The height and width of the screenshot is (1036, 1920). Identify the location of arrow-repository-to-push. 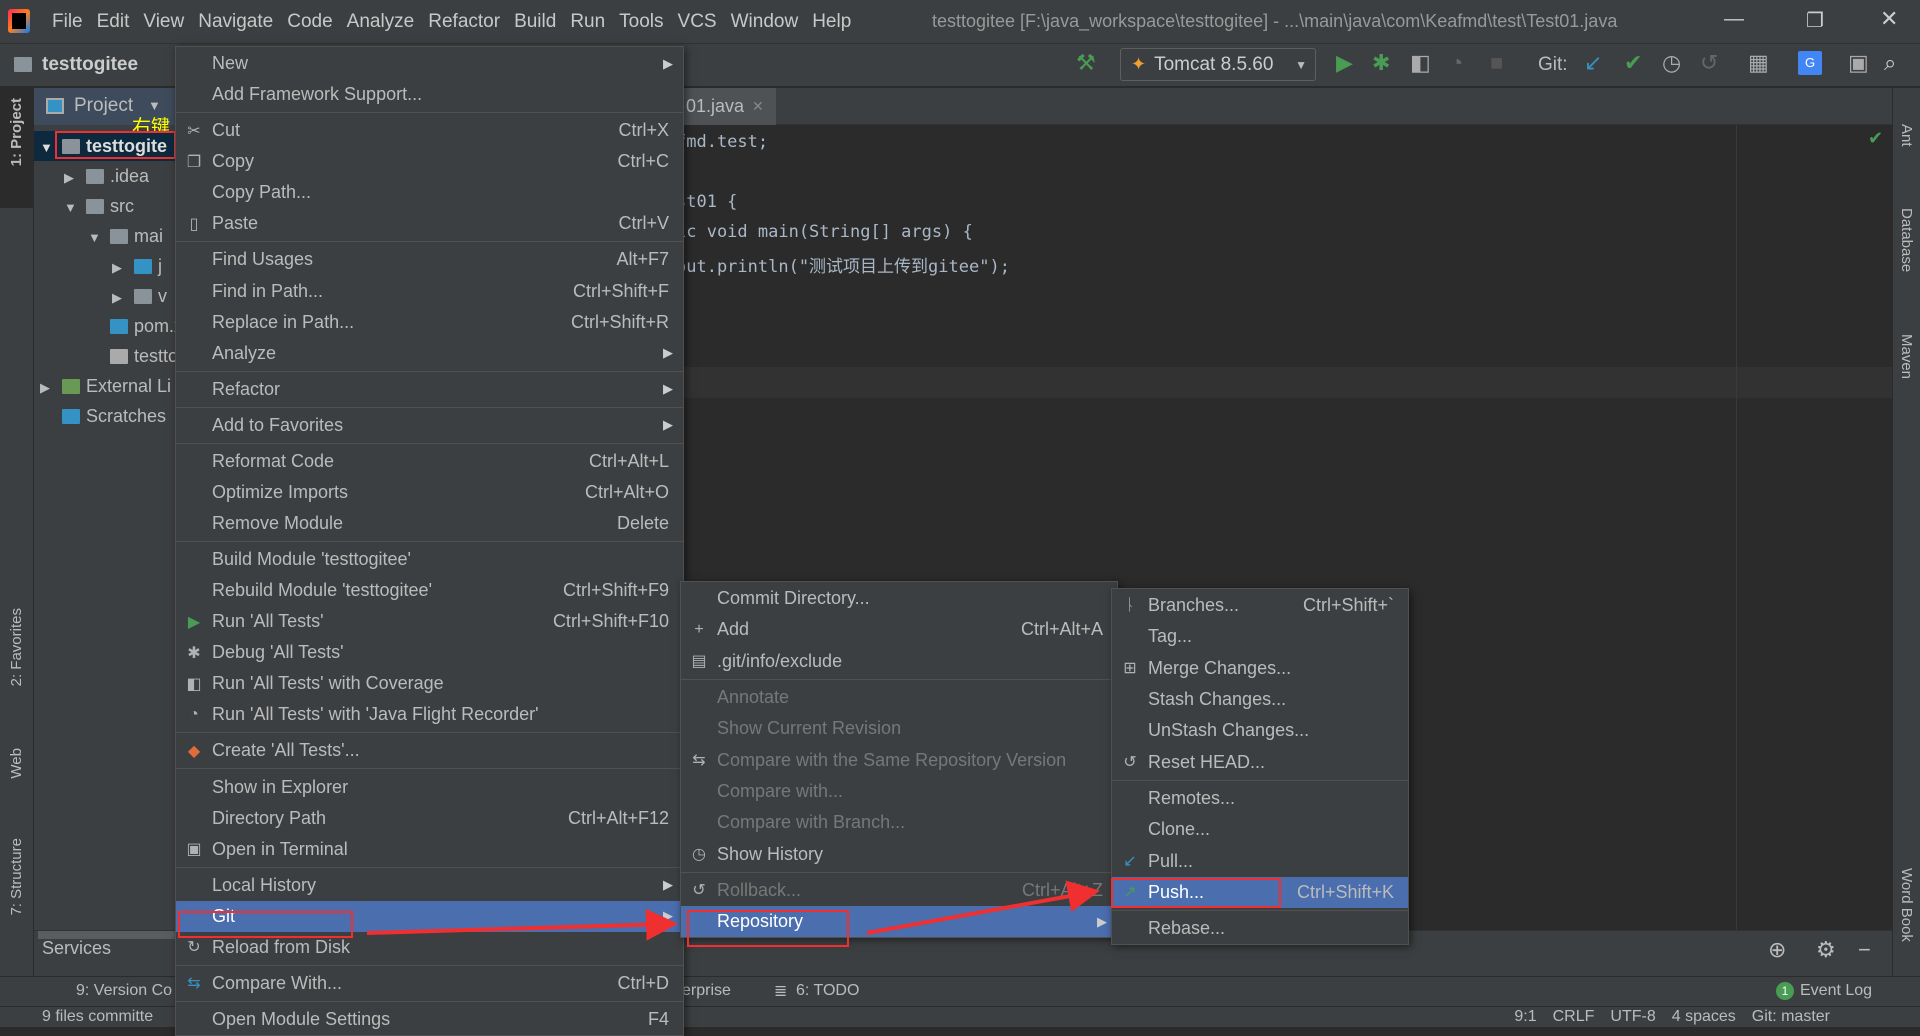
(983, 907).